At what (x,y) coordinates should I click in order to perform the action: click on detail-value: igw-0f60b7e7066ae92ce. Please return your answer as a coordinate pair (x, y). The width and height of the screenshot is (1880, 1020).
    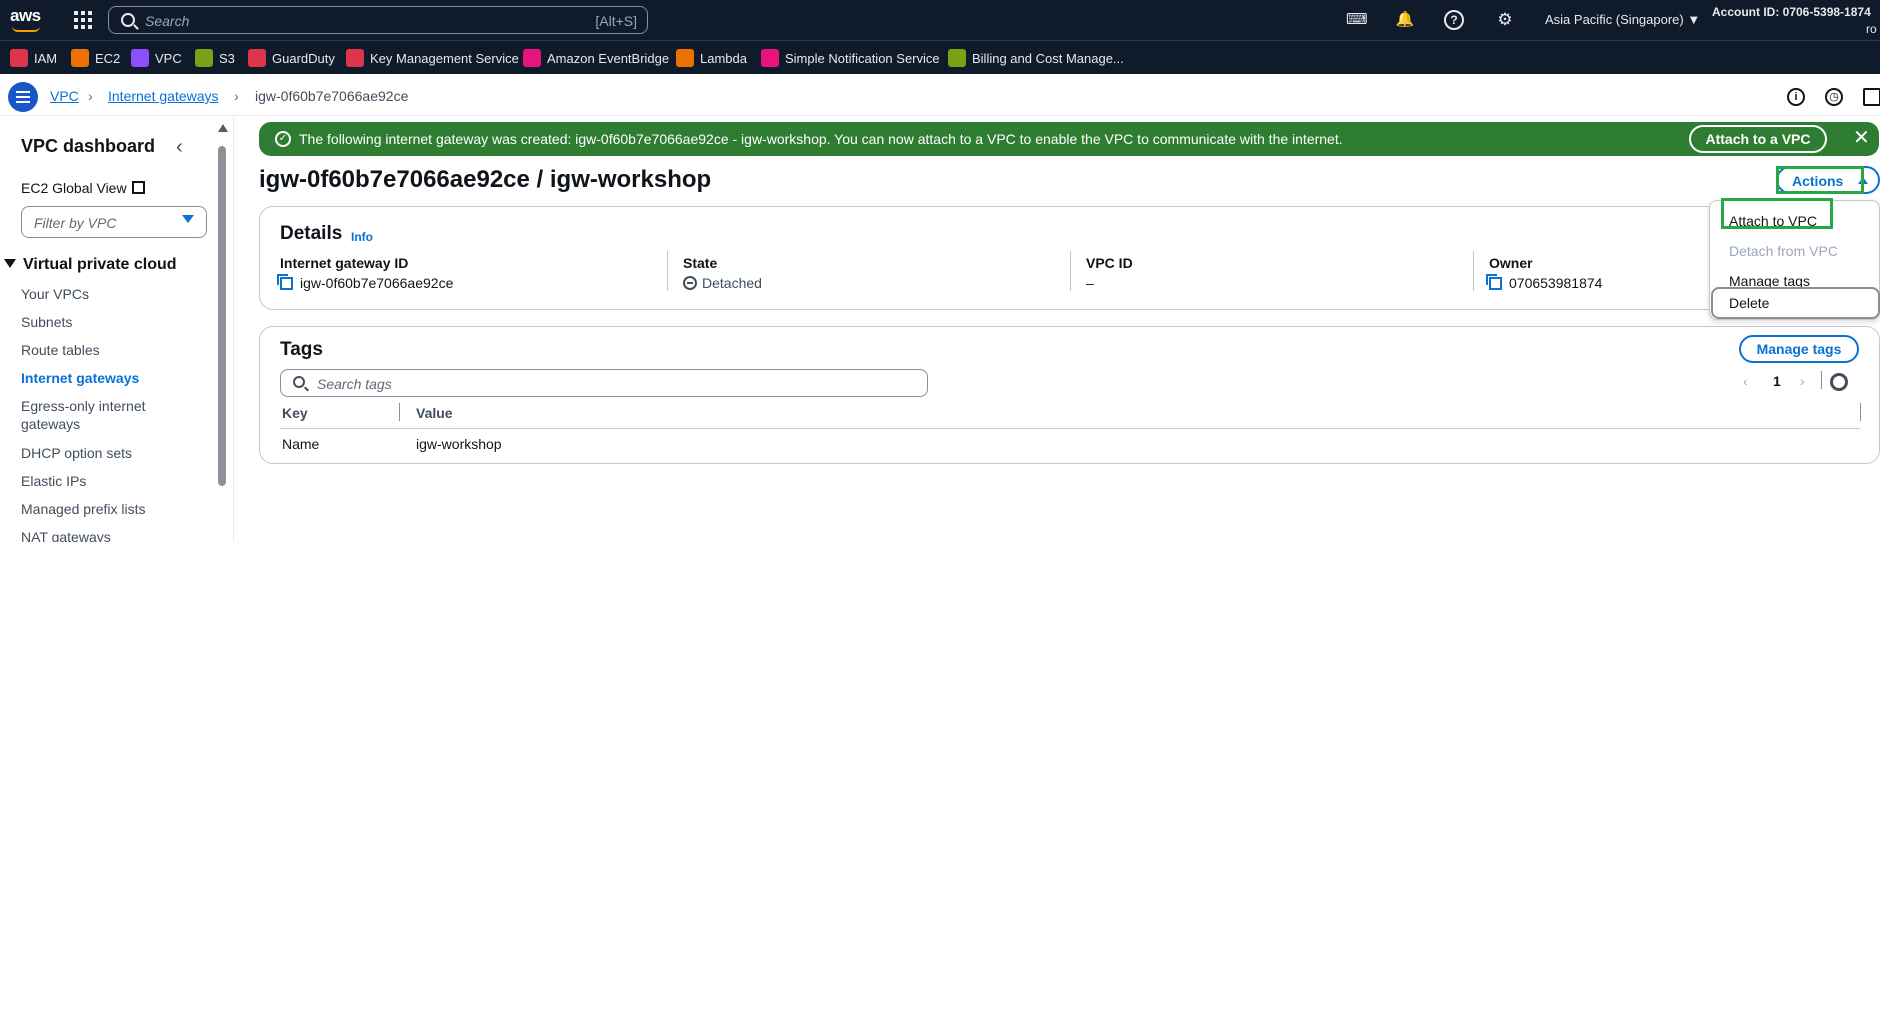
    Looking at the image, I should click on (377, 283).